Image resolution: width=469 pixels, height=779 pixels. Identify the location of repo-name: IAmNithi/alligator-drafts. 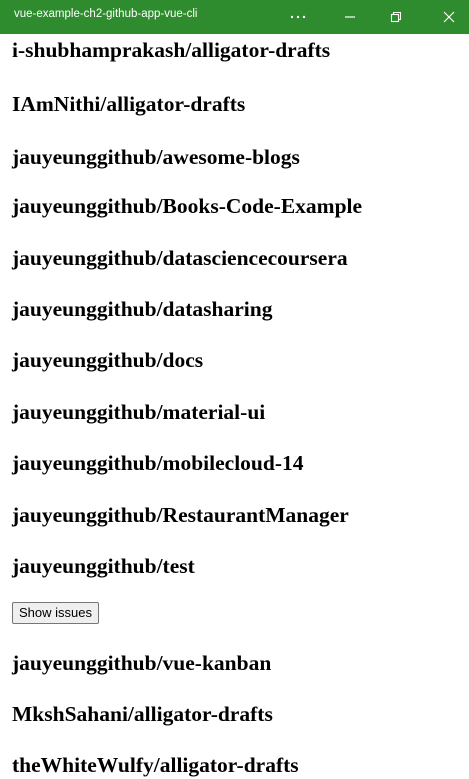
(129, 104).